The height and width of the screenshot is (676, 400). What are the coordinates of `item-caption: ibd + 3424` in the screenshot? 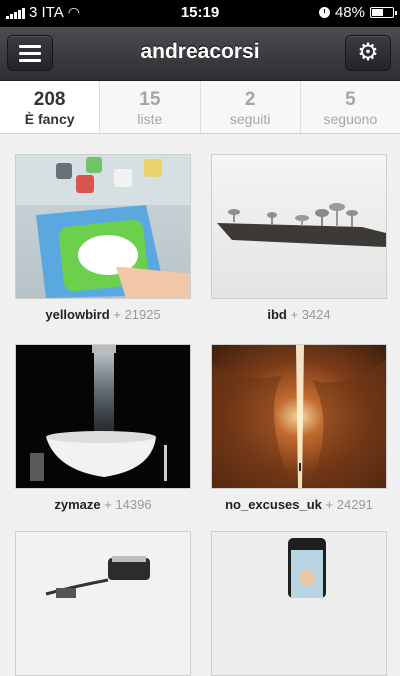 It's located at (299, 314).